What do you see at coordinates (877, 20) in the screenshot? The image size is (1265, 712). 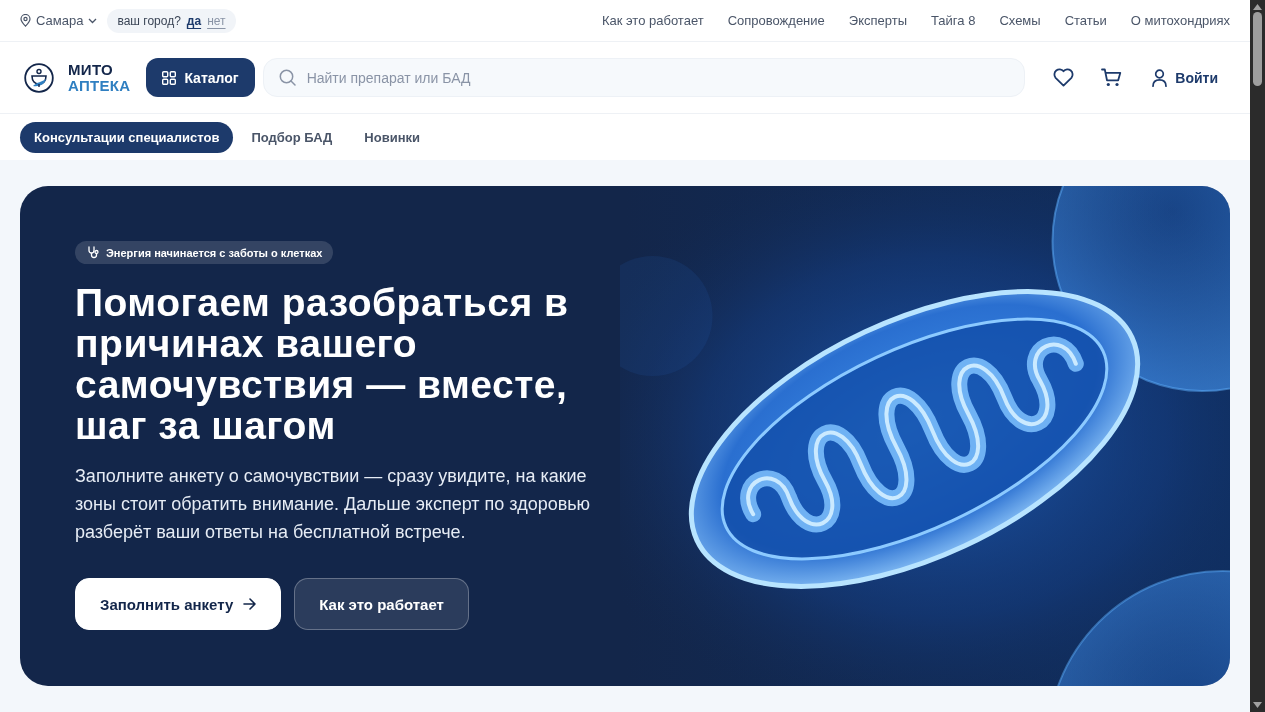 I see `nav-link: Эксперты` at bounding box center [877, 20].